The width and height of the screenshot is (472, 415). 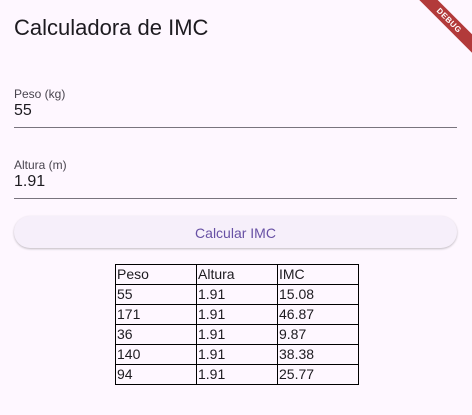 What do you see at coordinates (156, 294) in the screenshot?
I see `cell-peso: 55` at bounding box center [156, 294].